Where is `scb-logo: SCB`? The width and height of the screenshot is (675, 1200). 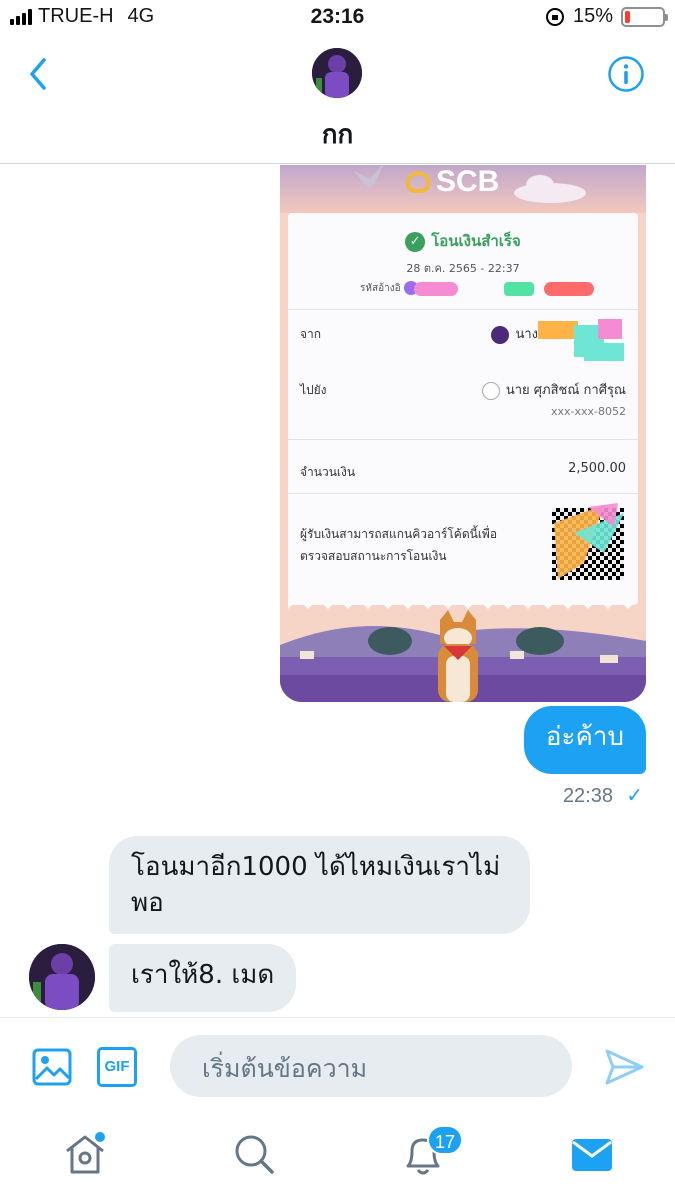 scb-logo: SCB is located at coordinates (452, 182).